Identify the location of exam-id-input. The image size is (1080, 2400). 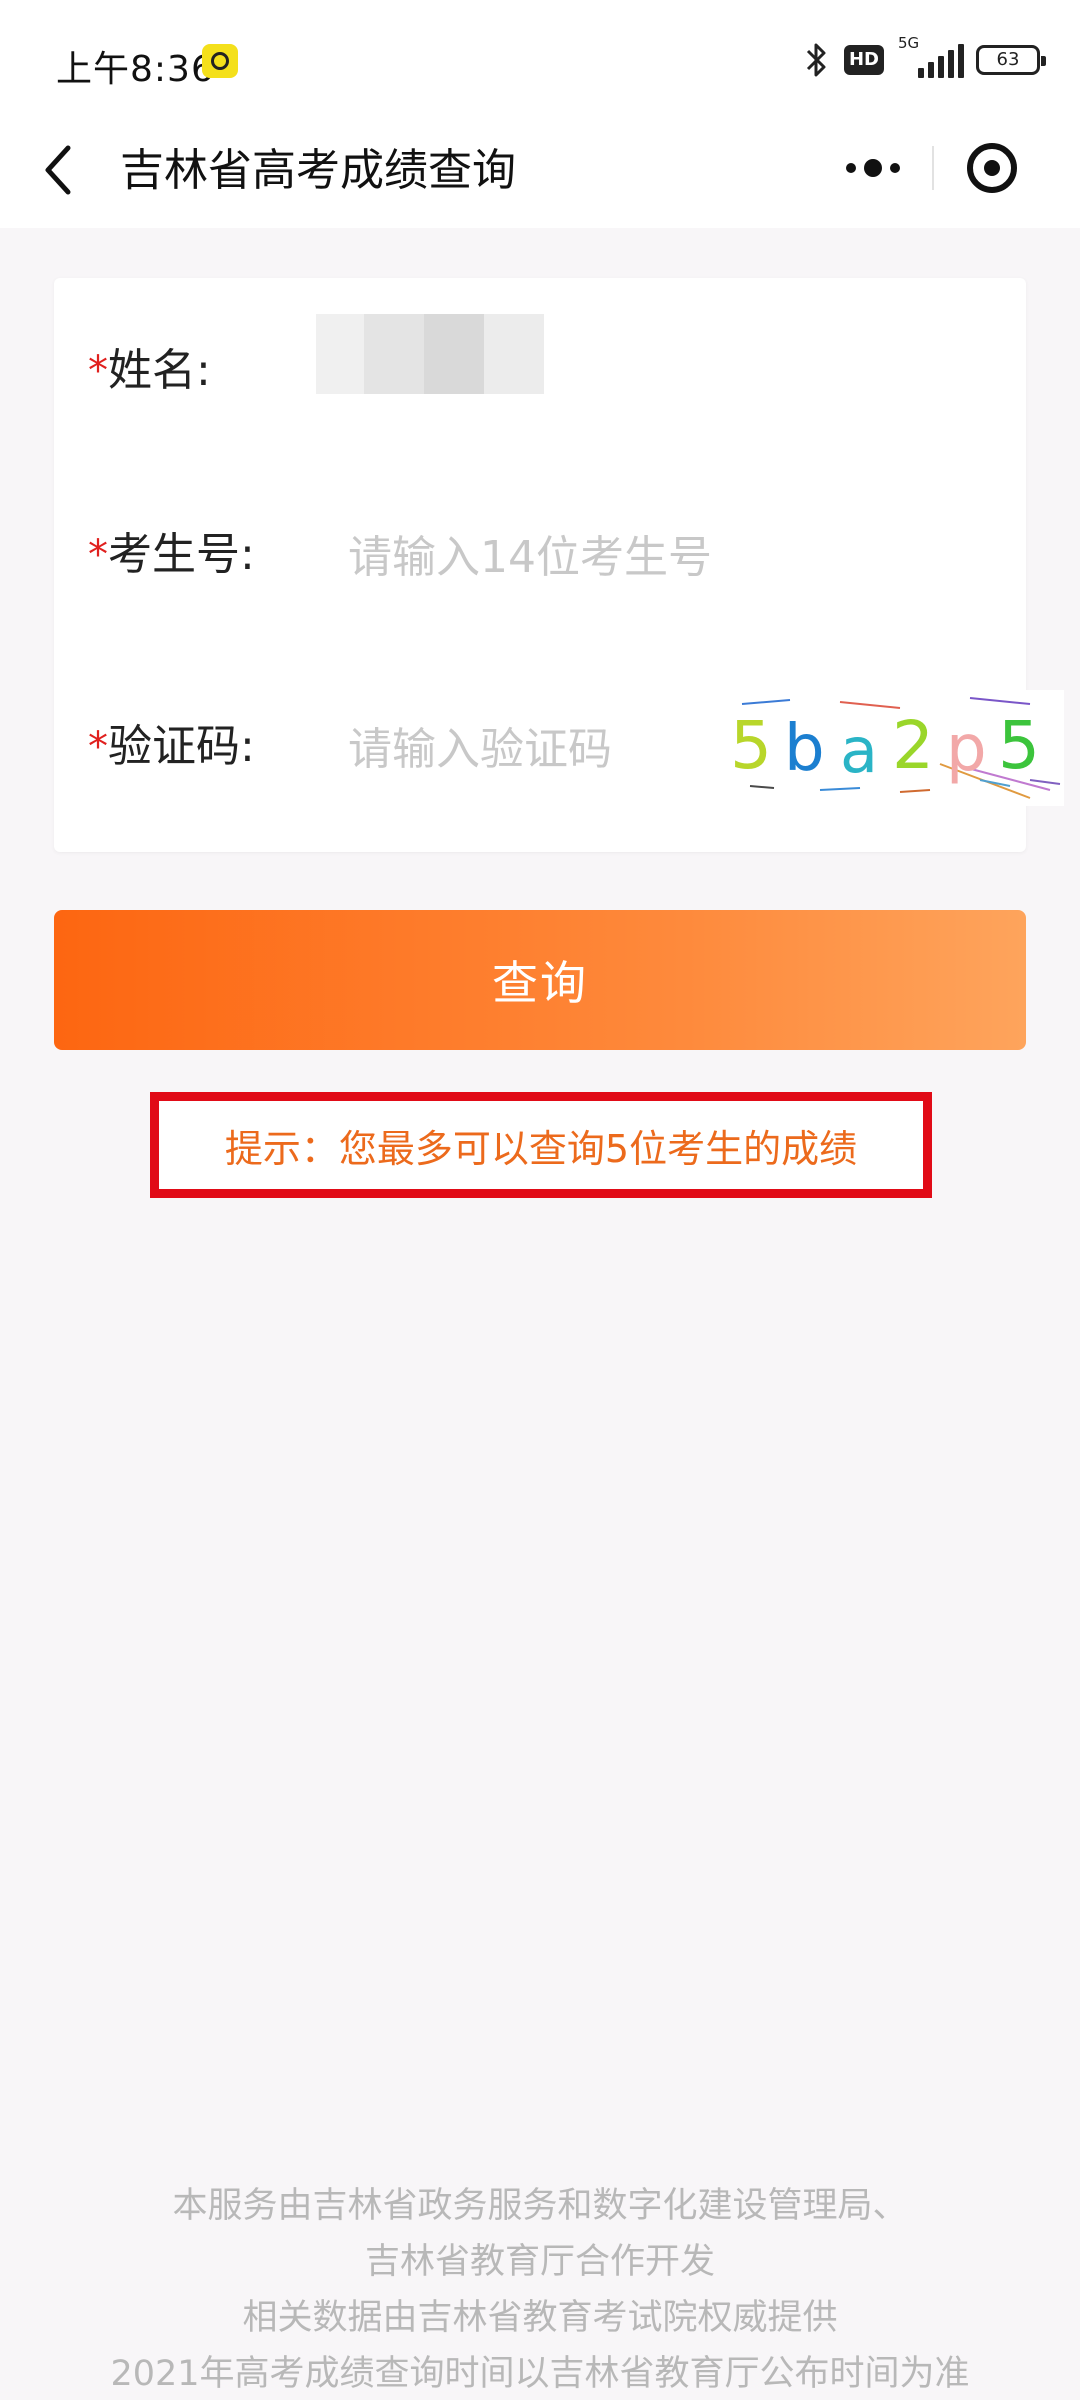
(648, 557).